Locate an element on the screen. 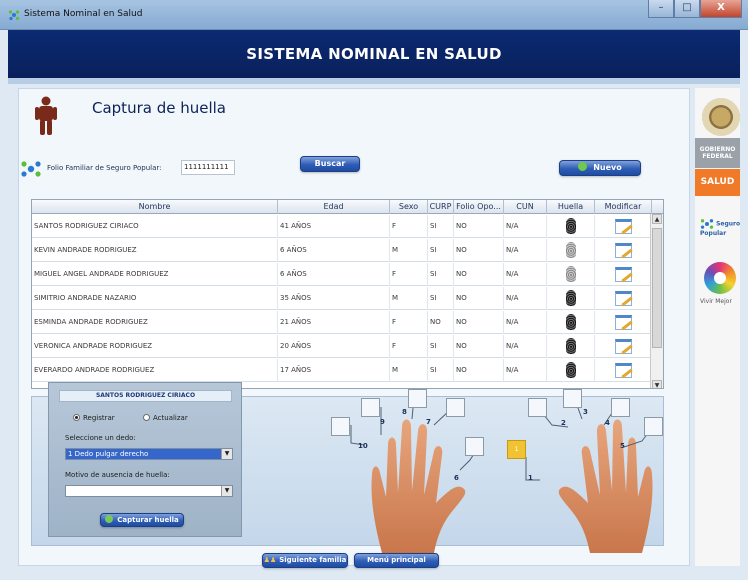 Image resolution: width=748 pixels, height=580 pixels. radio-registrar-label: Registrar is located at coordinates (99, 418).